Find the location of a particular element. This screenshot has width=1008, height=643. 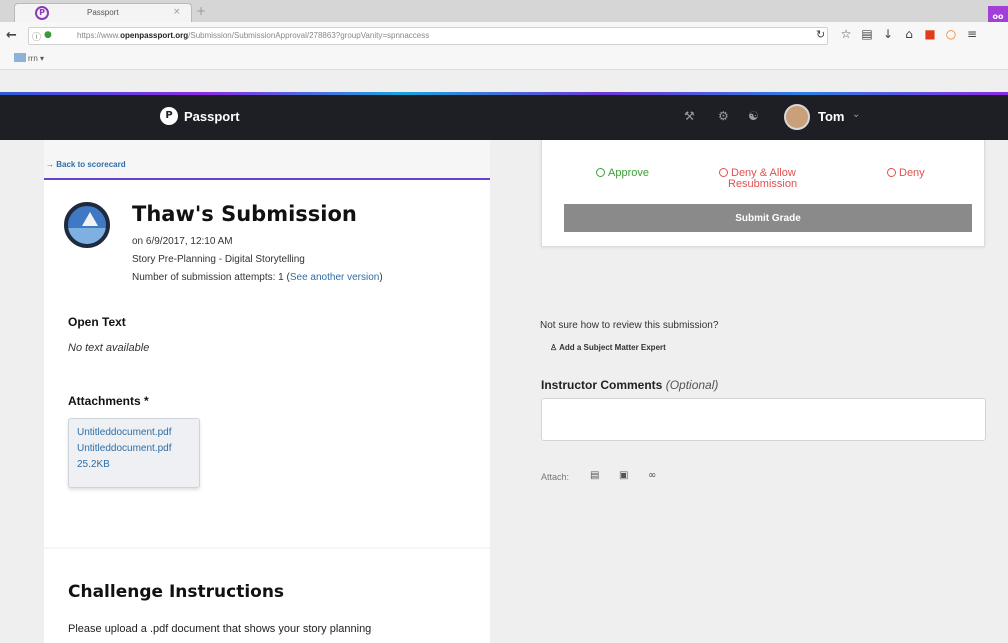

app-header: P Passport ⚒ ⚙ ☯ Tom ⌄ is located at coordinates (504, 117).